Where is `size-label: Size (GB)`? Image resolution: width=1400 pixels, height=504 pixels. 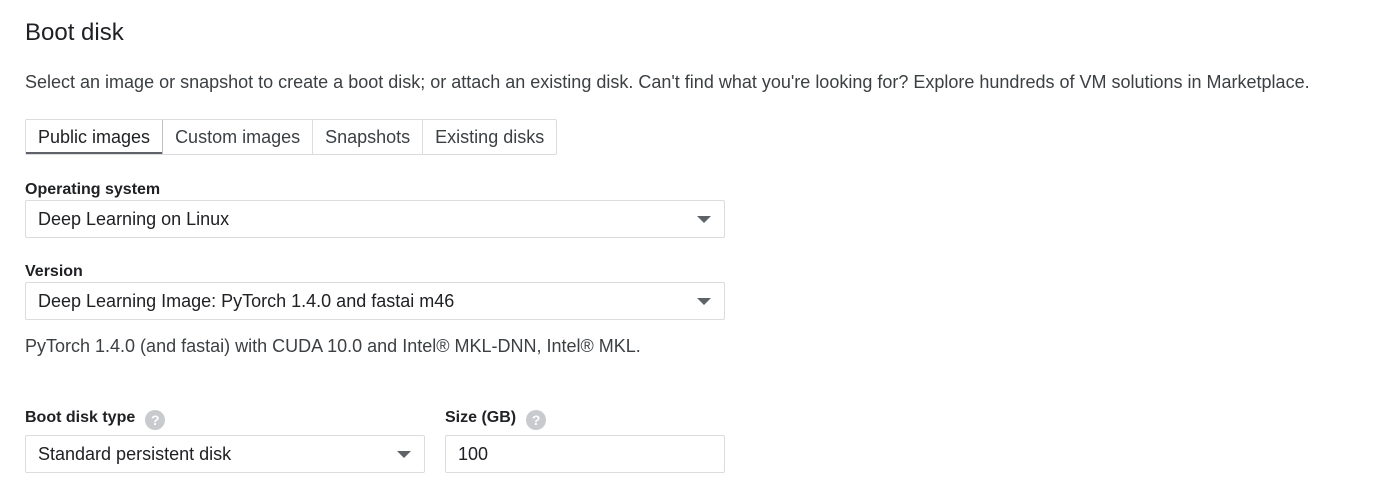
size-label: Size (GB) is located at coordinates (481, 417).